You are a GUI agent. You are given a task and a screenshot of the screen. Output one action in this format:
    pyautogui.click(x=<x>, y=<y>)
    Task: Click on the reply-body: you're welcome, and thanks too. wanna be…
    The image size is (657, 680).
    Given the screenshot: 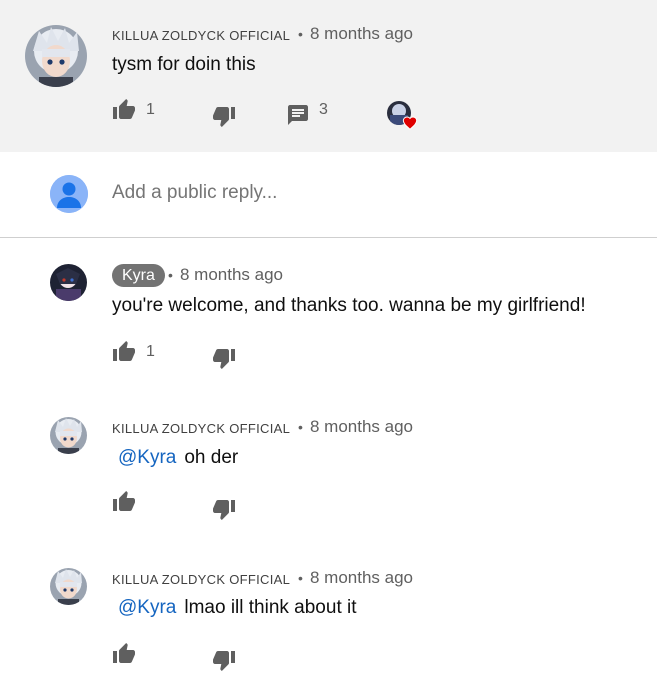 What is the action you would take?
    pyautogui.click(x=349, y=305)
    